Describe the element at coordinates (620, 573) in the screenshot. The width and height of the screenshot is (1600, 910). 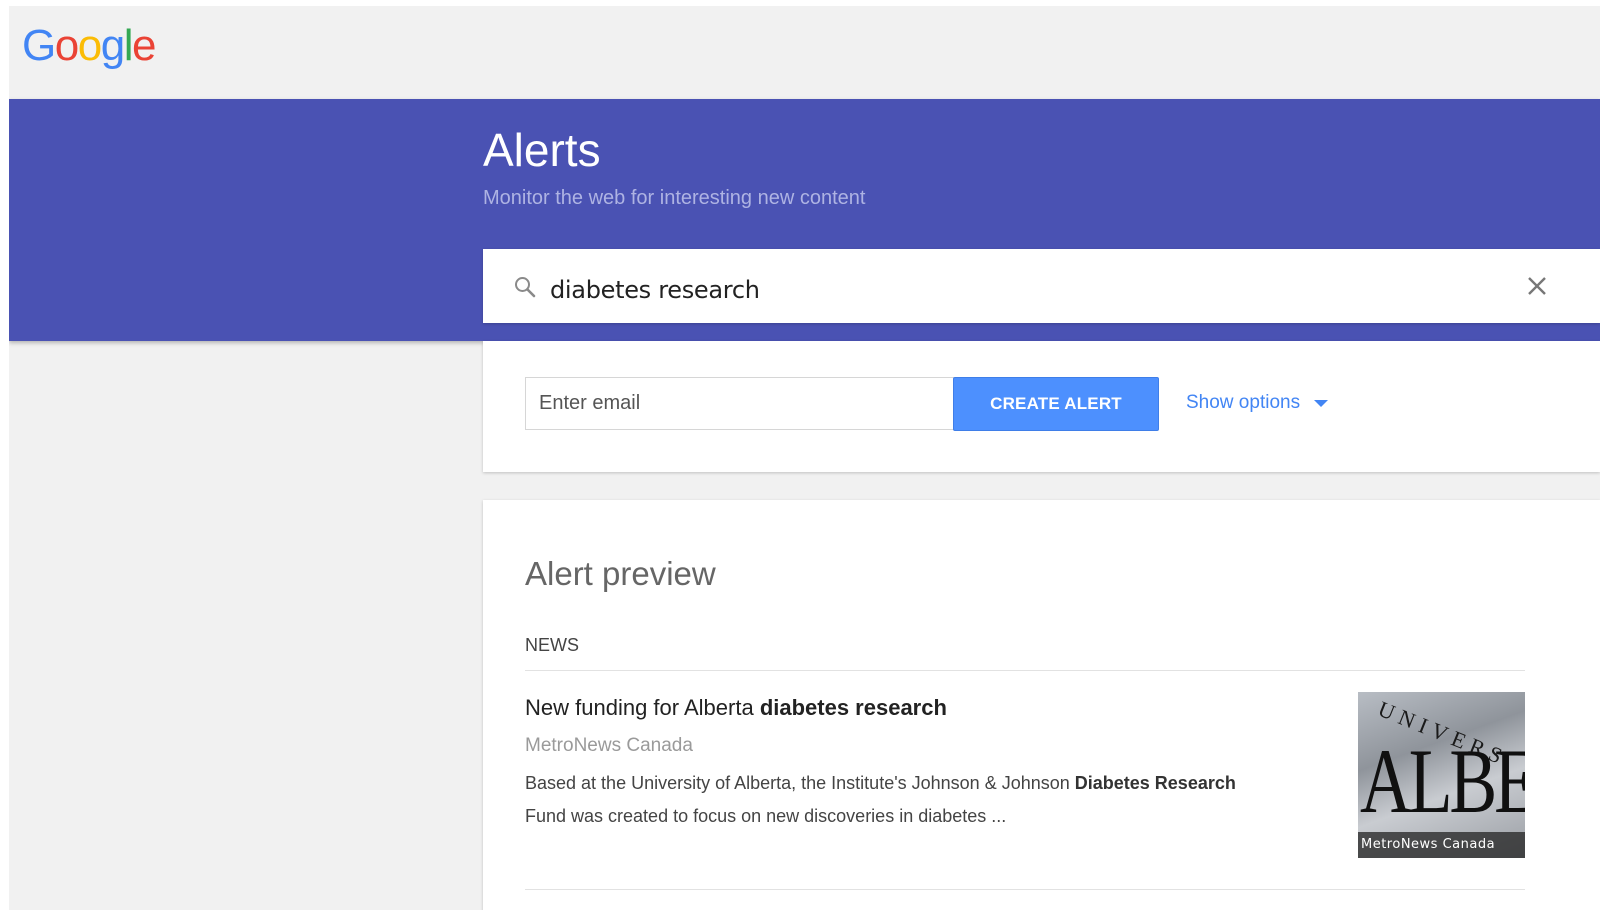
I see `preview-title: Alert preview` at that location.